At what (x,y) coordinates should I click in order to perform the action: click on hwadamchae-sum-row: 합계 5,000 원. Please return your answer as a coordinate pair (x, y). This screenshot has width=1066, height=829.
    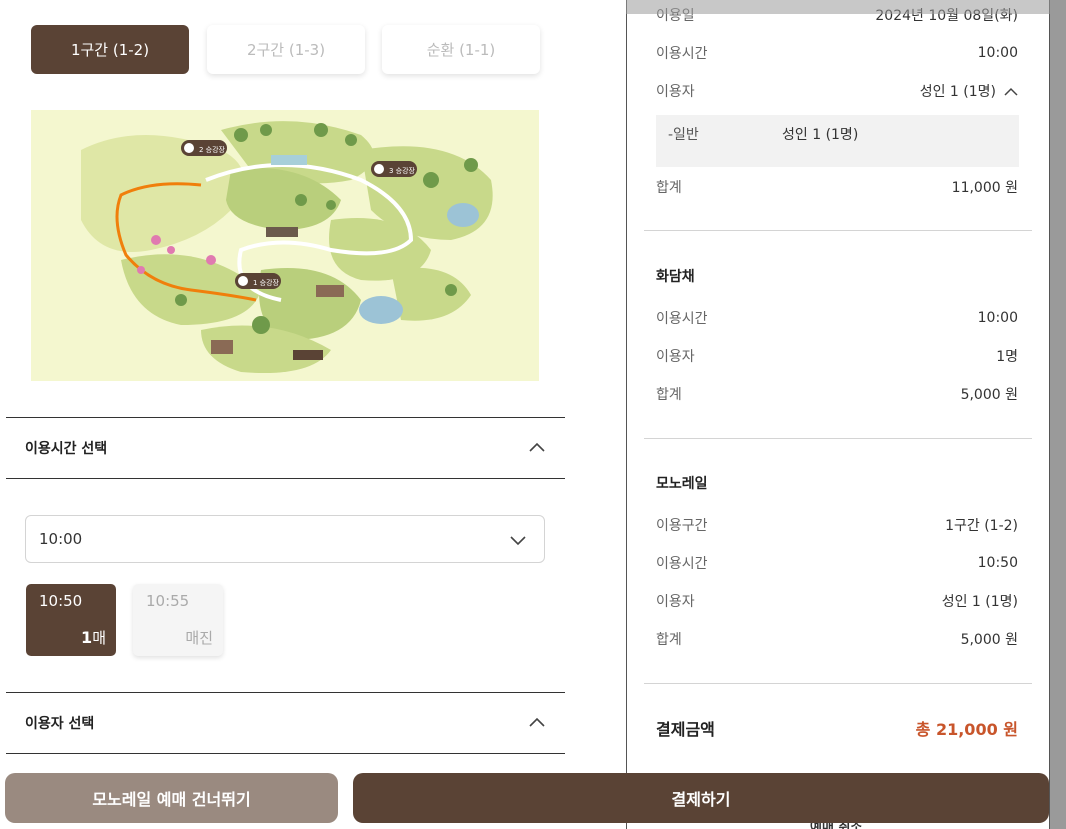
    Looking at the image, I should click on (837, 394).